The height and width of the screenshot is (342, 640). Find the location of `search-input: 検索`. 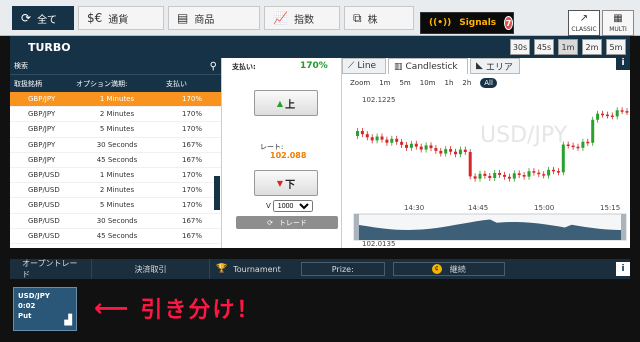

search-input: 検索 is located at coordinates (21, 66).